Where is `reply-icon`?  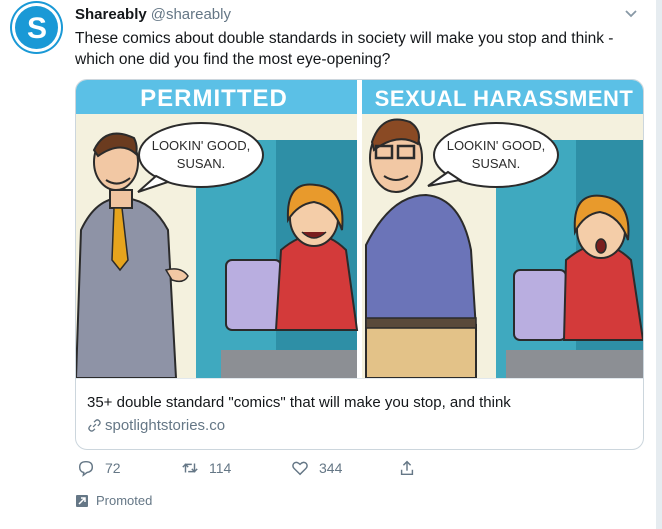
reply-icon is located at coordinates (86, 468).